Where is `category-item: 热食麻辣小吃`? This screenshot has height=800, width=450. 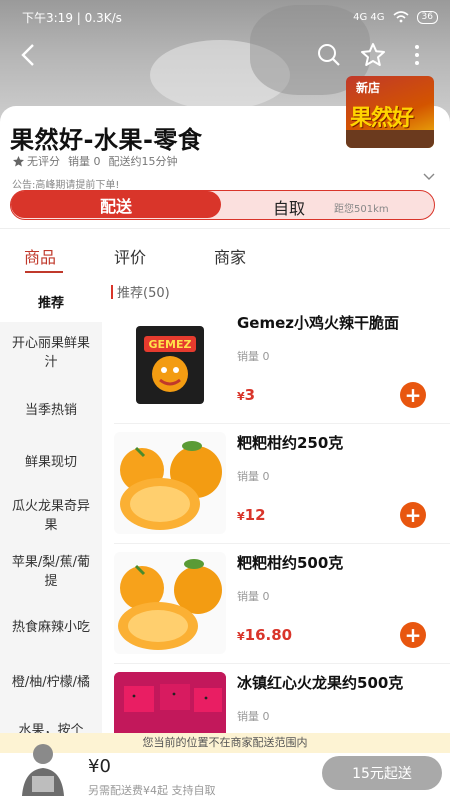
category-item: 热食麻辣小吃 is located at coordinates (51, 627).